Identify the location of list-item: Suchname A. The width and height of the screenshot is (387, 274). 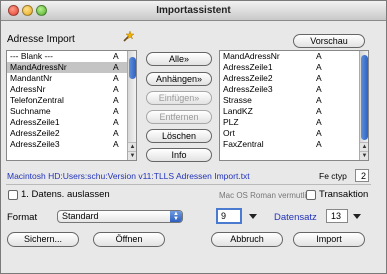
(71, 111).